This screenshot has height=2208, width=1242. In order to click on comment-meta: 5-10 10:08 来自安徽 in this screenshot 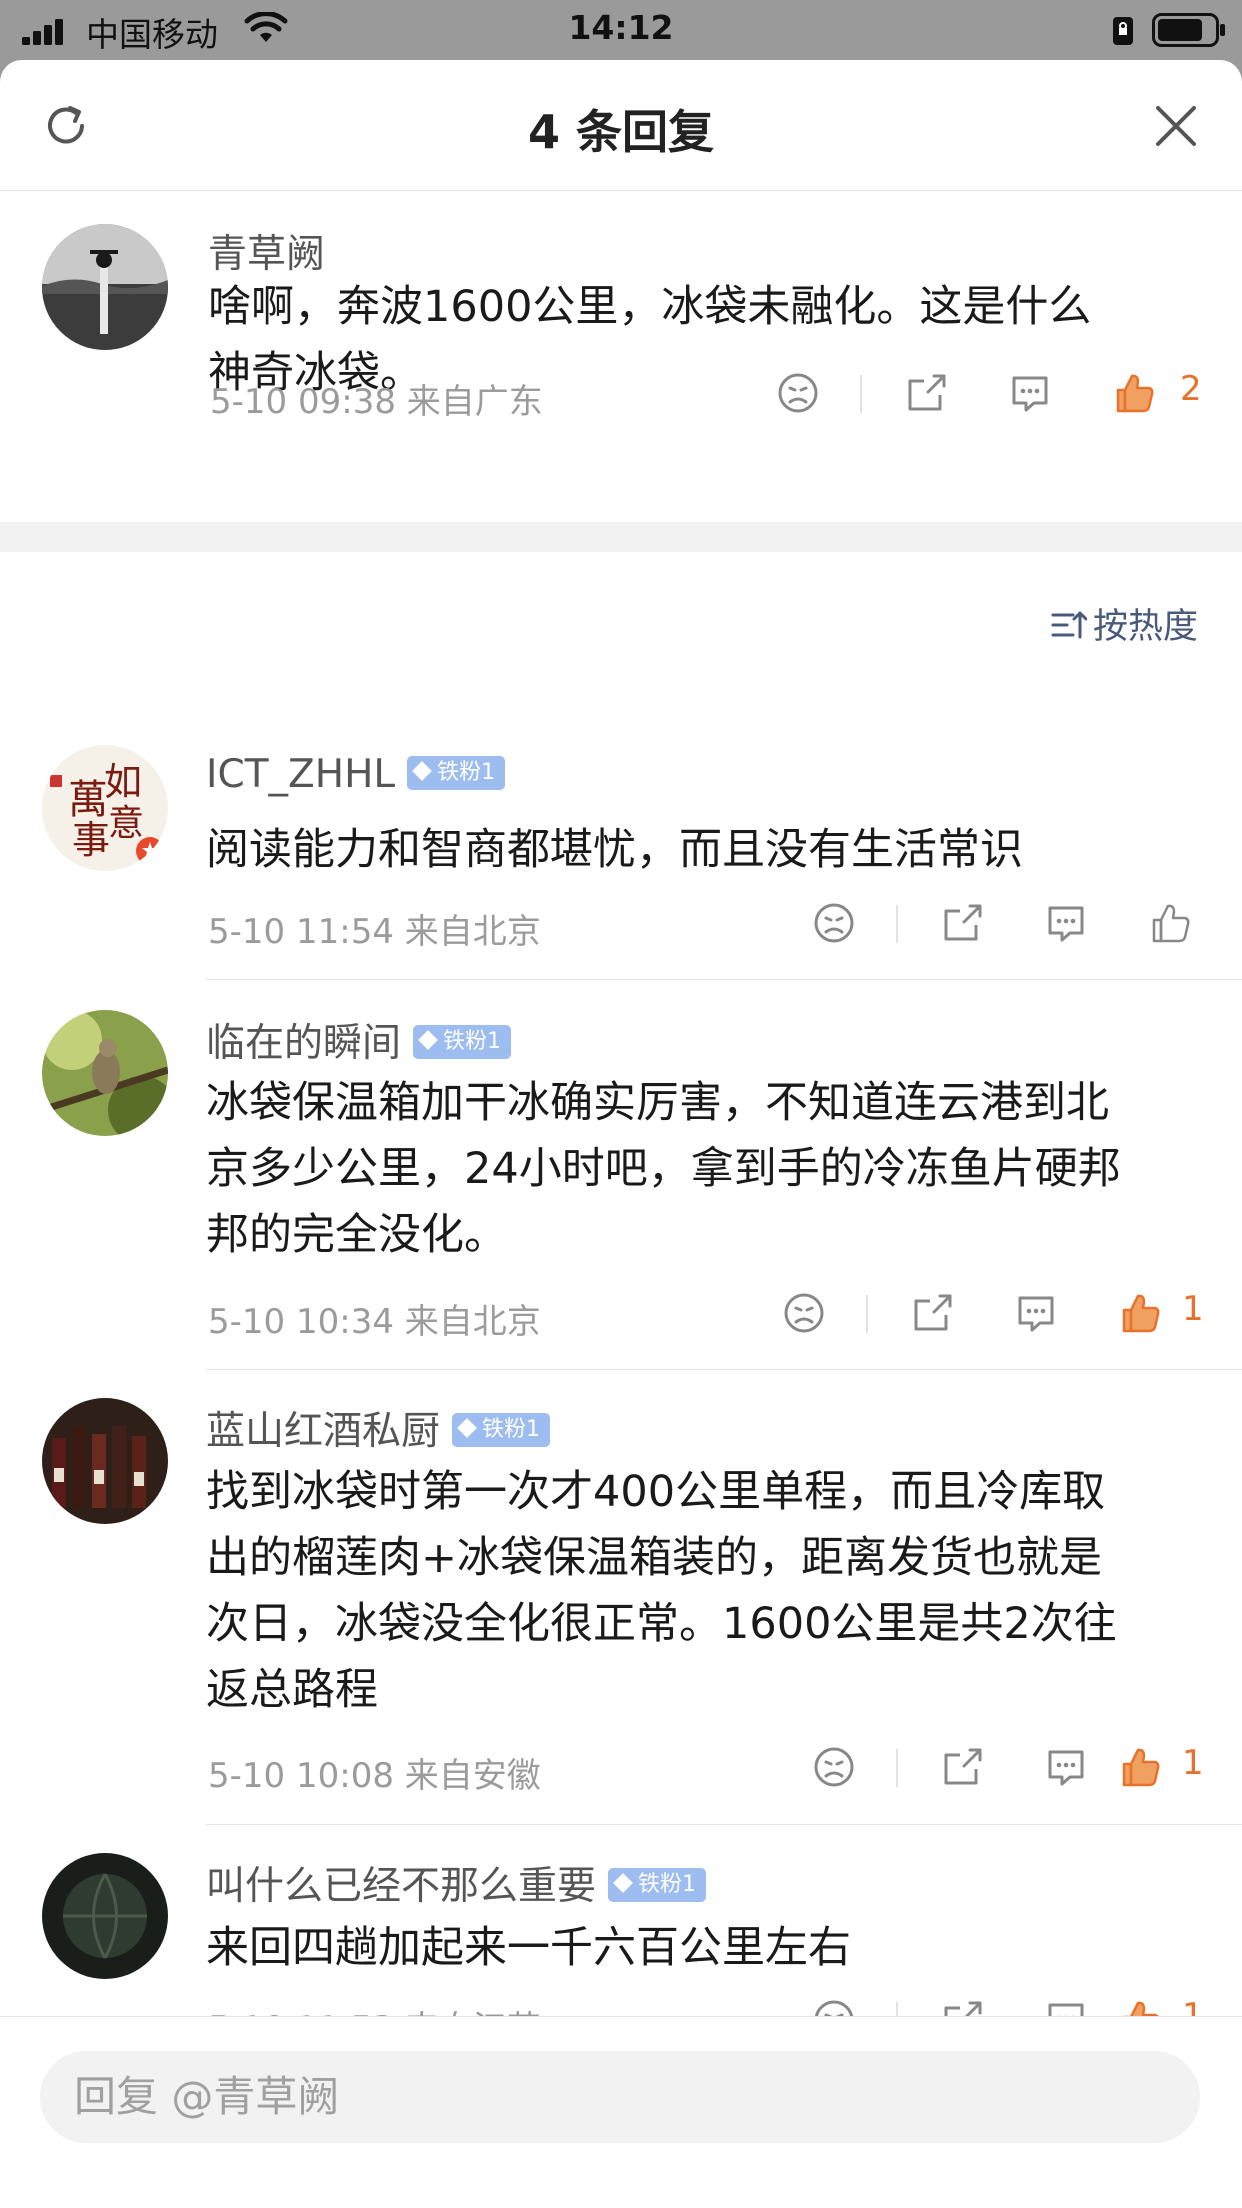, I will do `click(374, 1772)`.